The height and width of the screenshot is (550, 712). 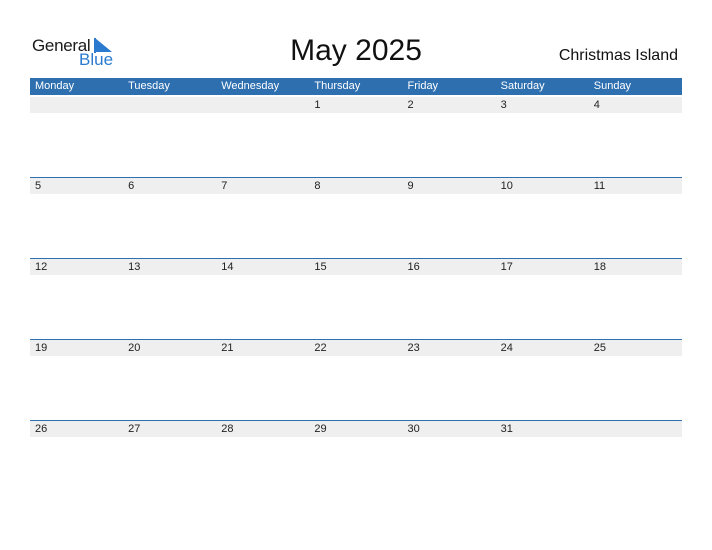 What do you see at coordinates (506, 348) in the screenshot?
I see `day-cell: 24` at bounding box center [506, 348].